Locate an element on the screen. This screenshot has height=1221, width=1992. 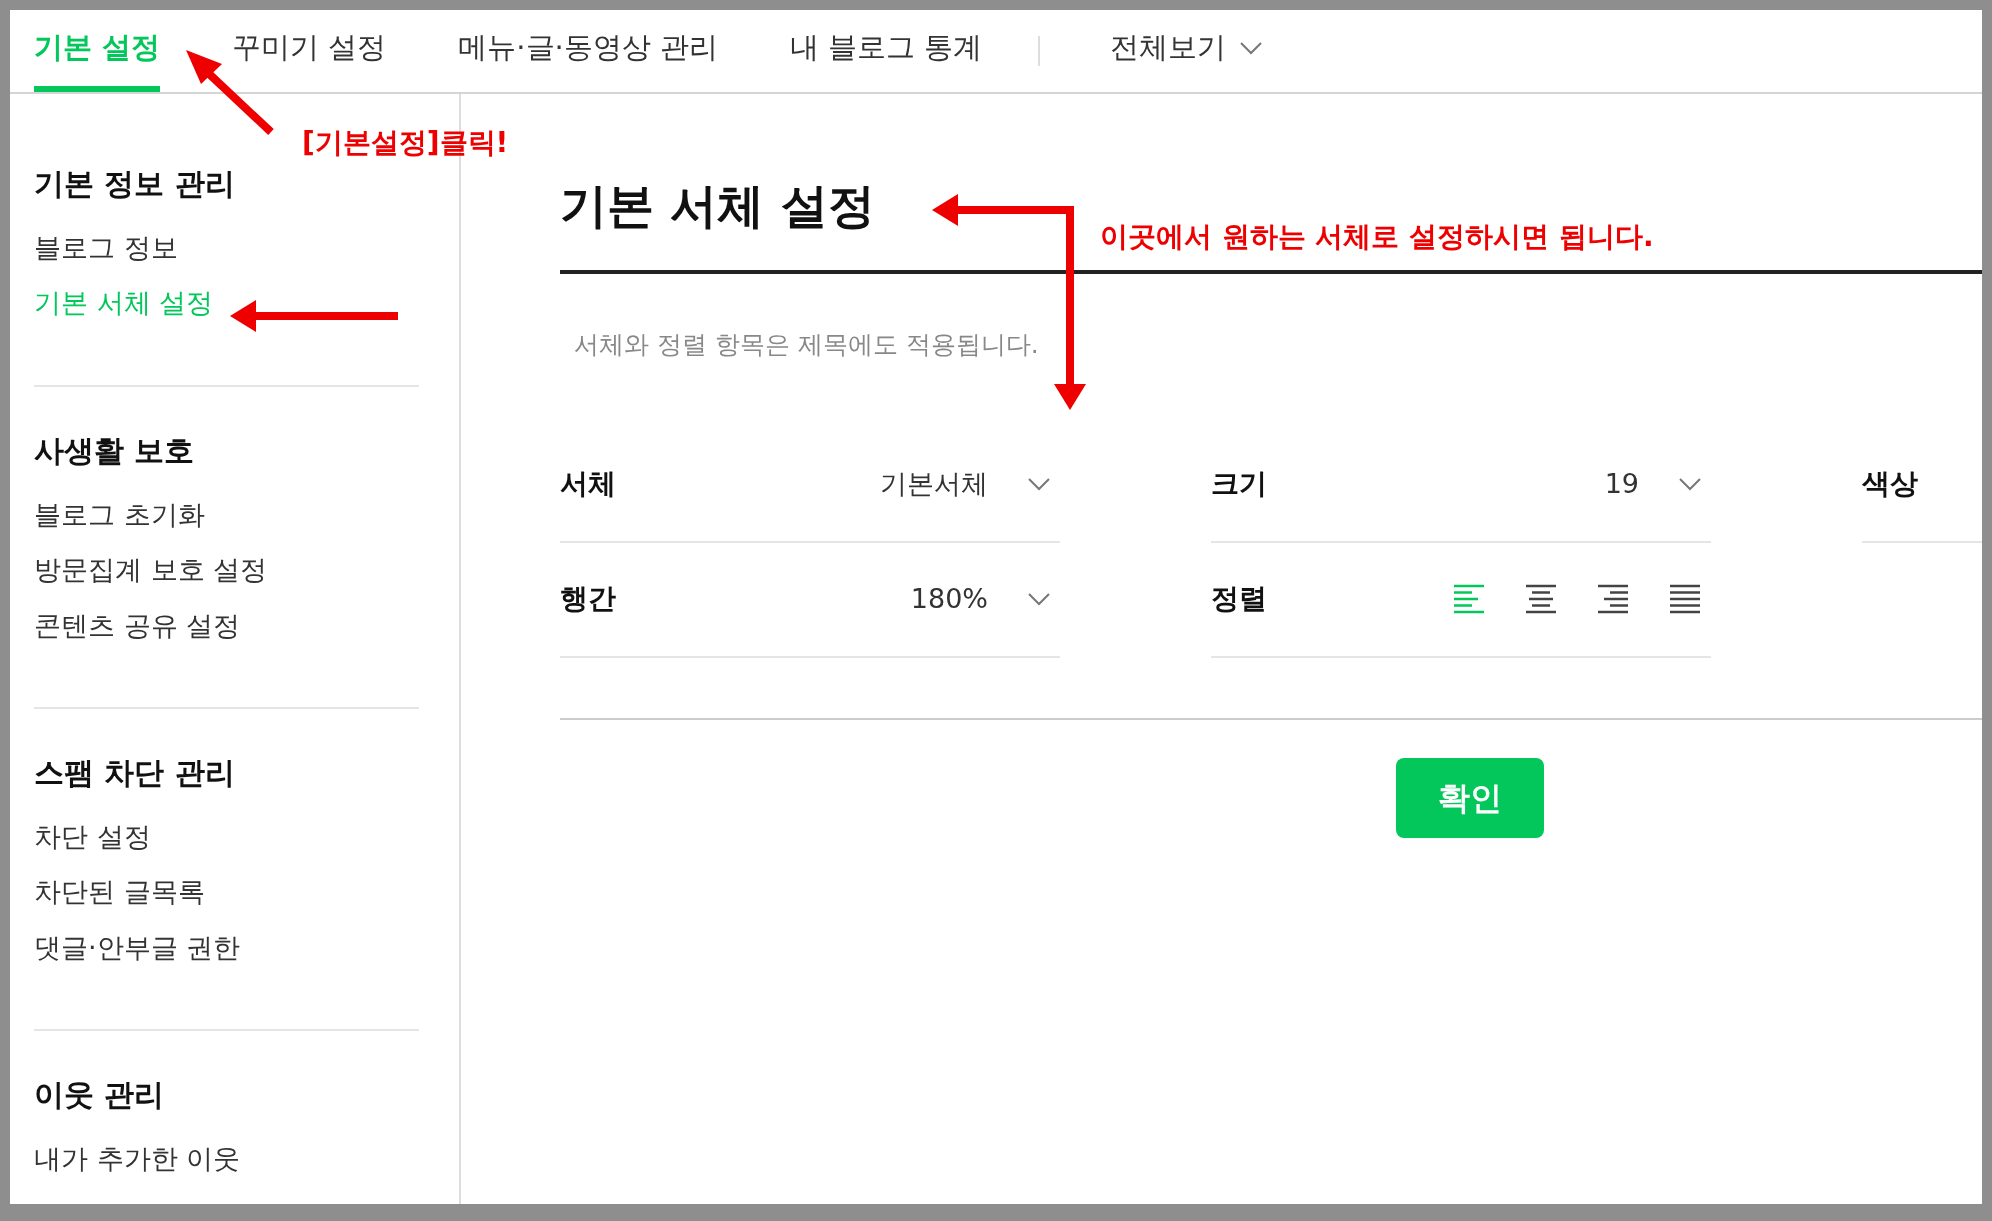
setting-label: 서체 is located at coordinates (588, 484).